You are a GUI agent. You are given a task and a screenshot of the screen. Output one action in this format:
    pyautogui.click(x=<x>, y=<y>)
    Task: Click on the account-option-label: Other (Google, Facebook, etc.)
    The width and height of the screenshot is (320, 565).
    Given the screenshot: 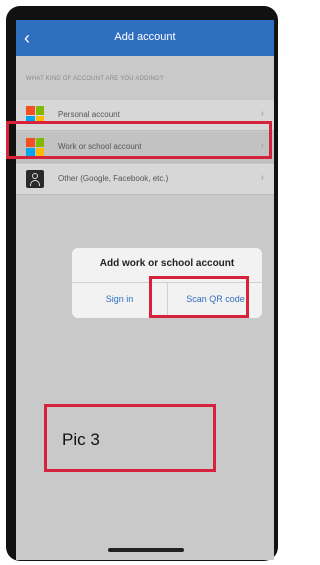 What is the action you would take?
    pyautogui.click(x=113, y=178)
    